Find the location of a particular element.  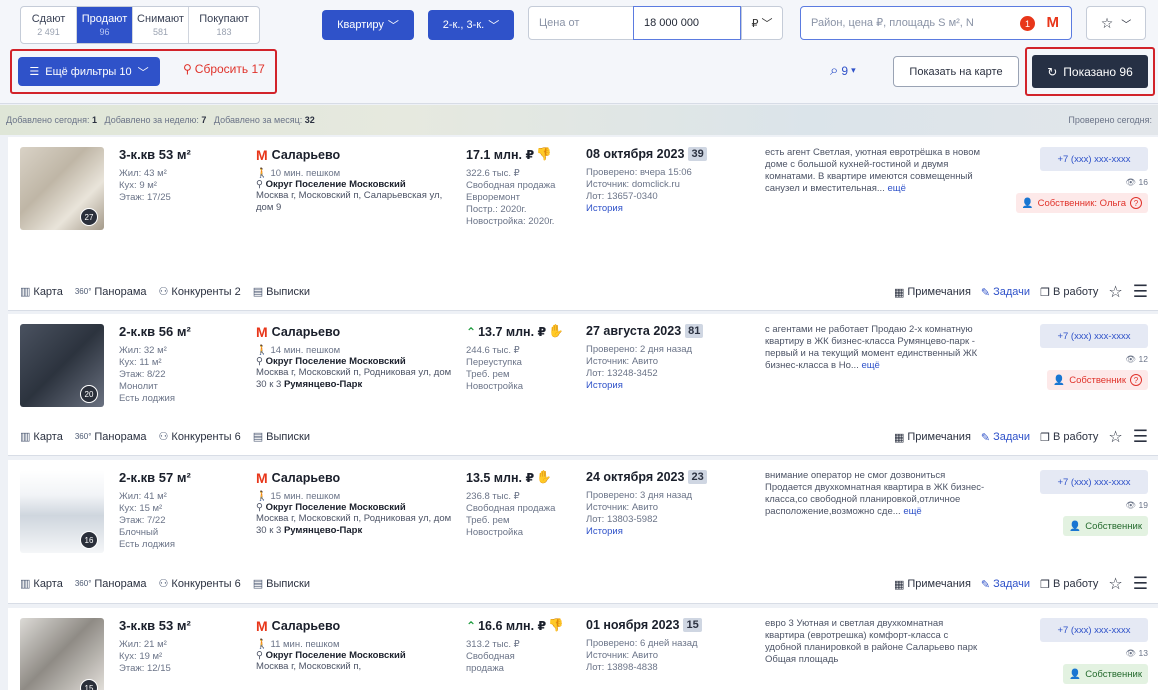

tab-count: 96 is located at coordinates (104, 32).